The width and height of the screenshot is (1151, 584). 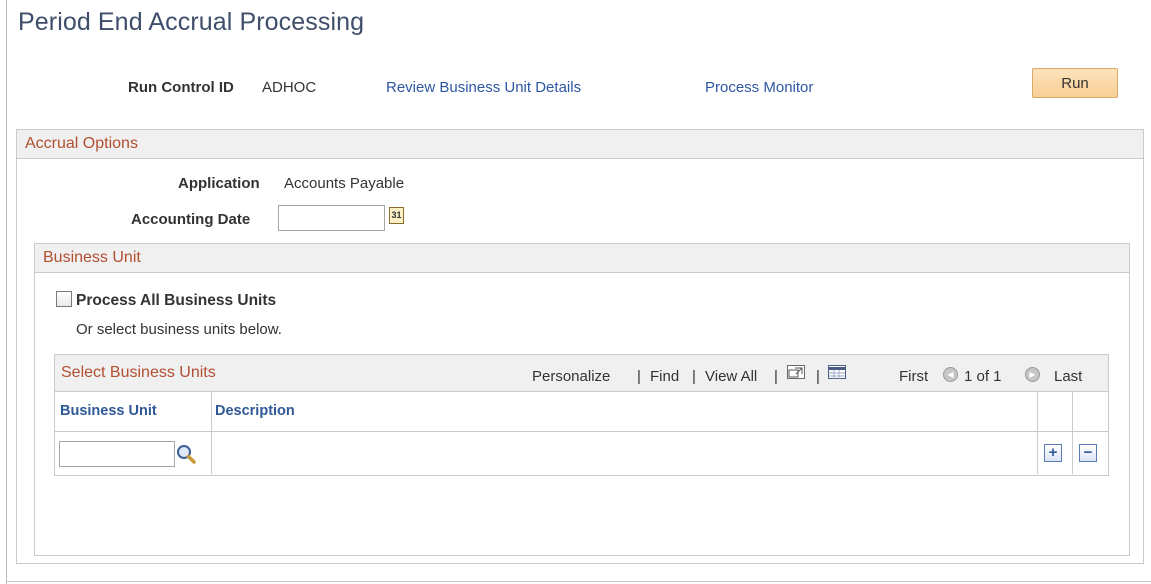 I want to click on row-range: 1 of 1, so click(x=983, y=376).